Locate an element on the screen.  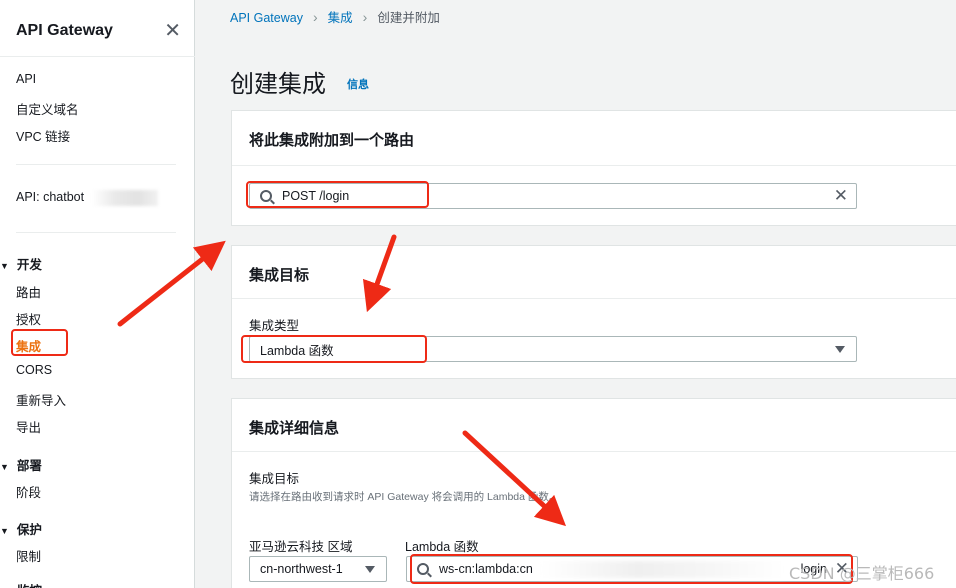
panel-title: 集成目标 is located at coordinates (279, 275).